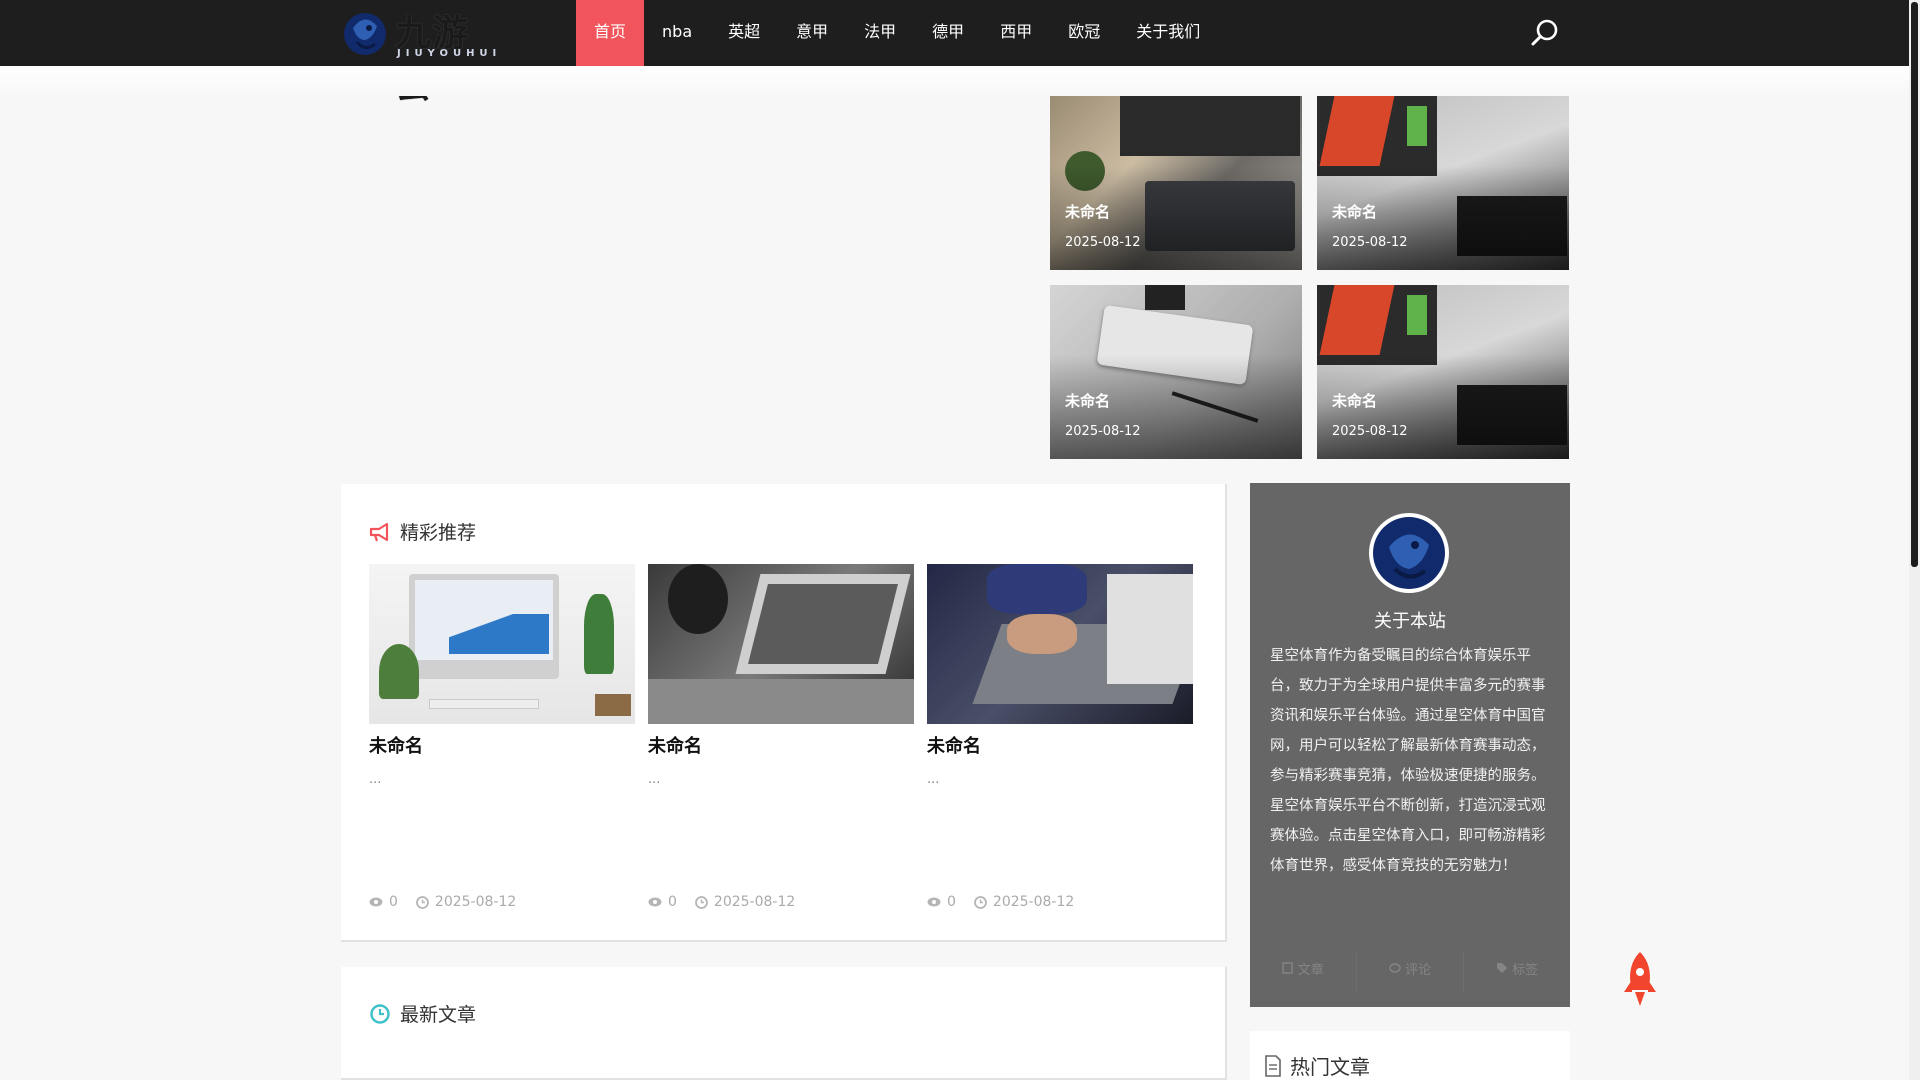 Image resolution: width=1920 pixels, height=1080 pixels. I want to click on about-title: 关于本站, so click(1410, 621).